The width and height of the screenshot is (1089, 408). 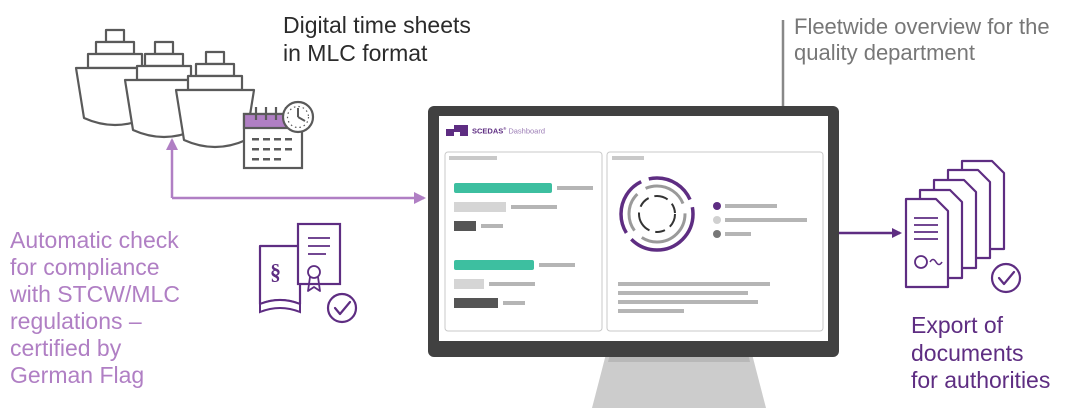 I want to click on dashboard-brand: SCEDAS® Dashboard, so click(x=509, y=131).